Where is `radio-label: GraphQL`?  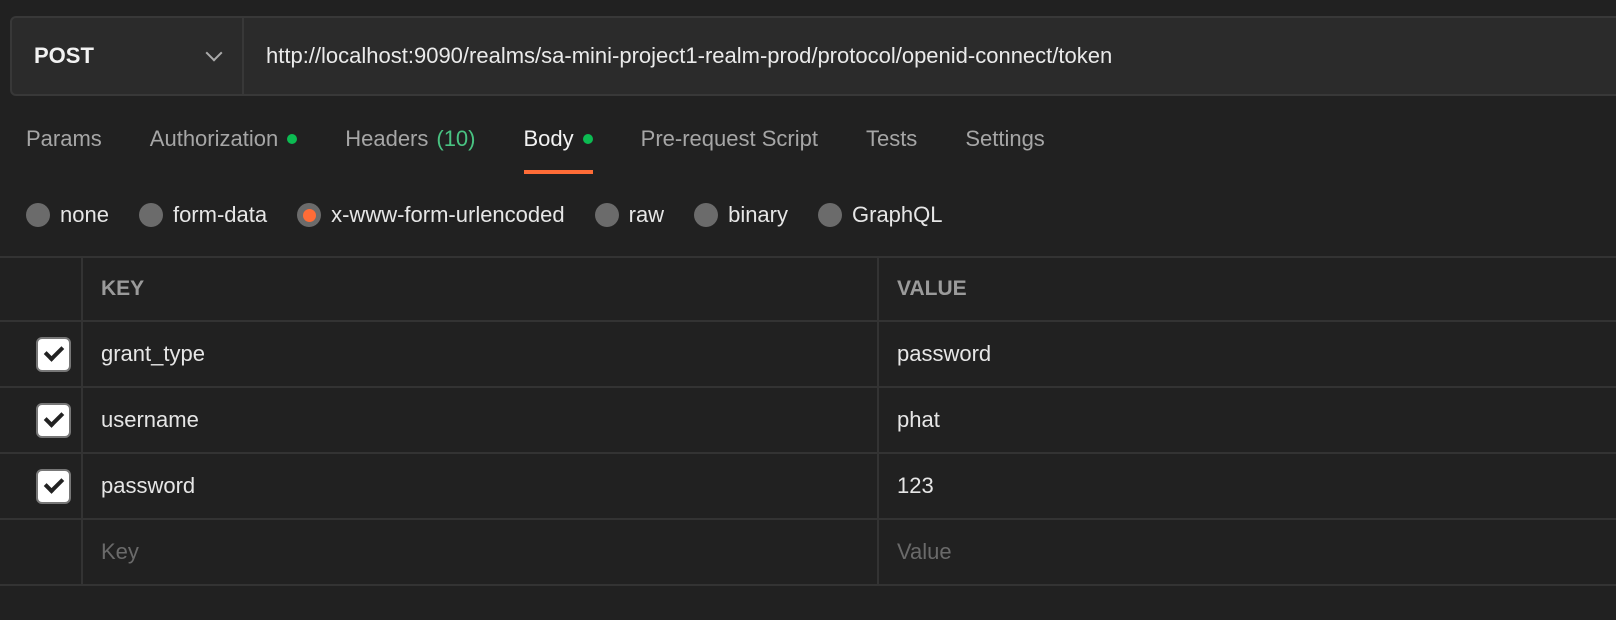 radio-label: GraphQL is located at coordinates (897, 214).